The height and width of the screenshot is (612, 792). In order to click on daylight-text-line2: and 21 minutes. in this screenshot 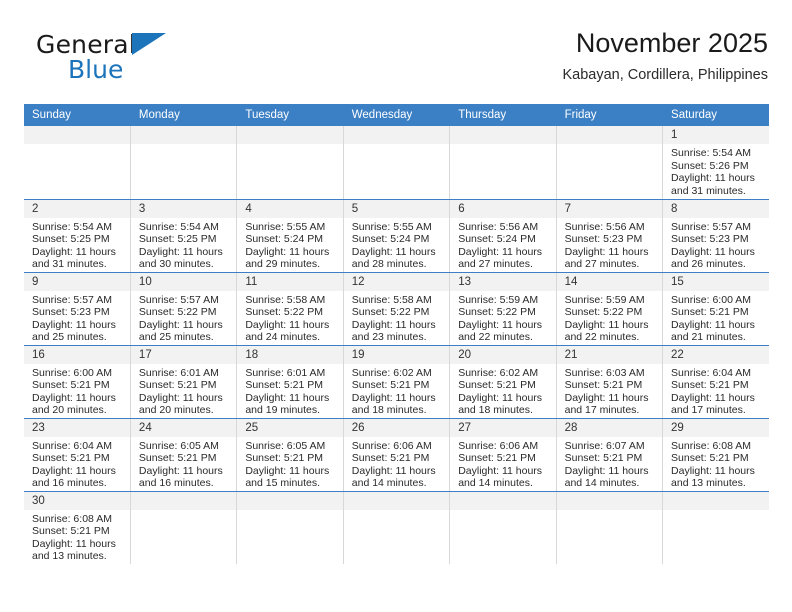, I will do `click(708, 337)`.